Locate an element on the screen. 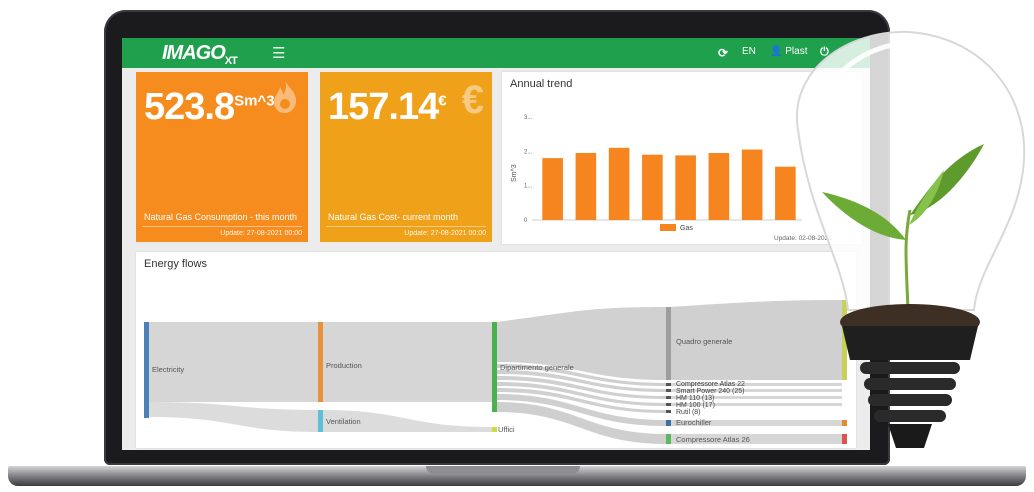 The width and height of the screenshot is (1034, 492). bulb-glass is located at coordinates (910, 170).